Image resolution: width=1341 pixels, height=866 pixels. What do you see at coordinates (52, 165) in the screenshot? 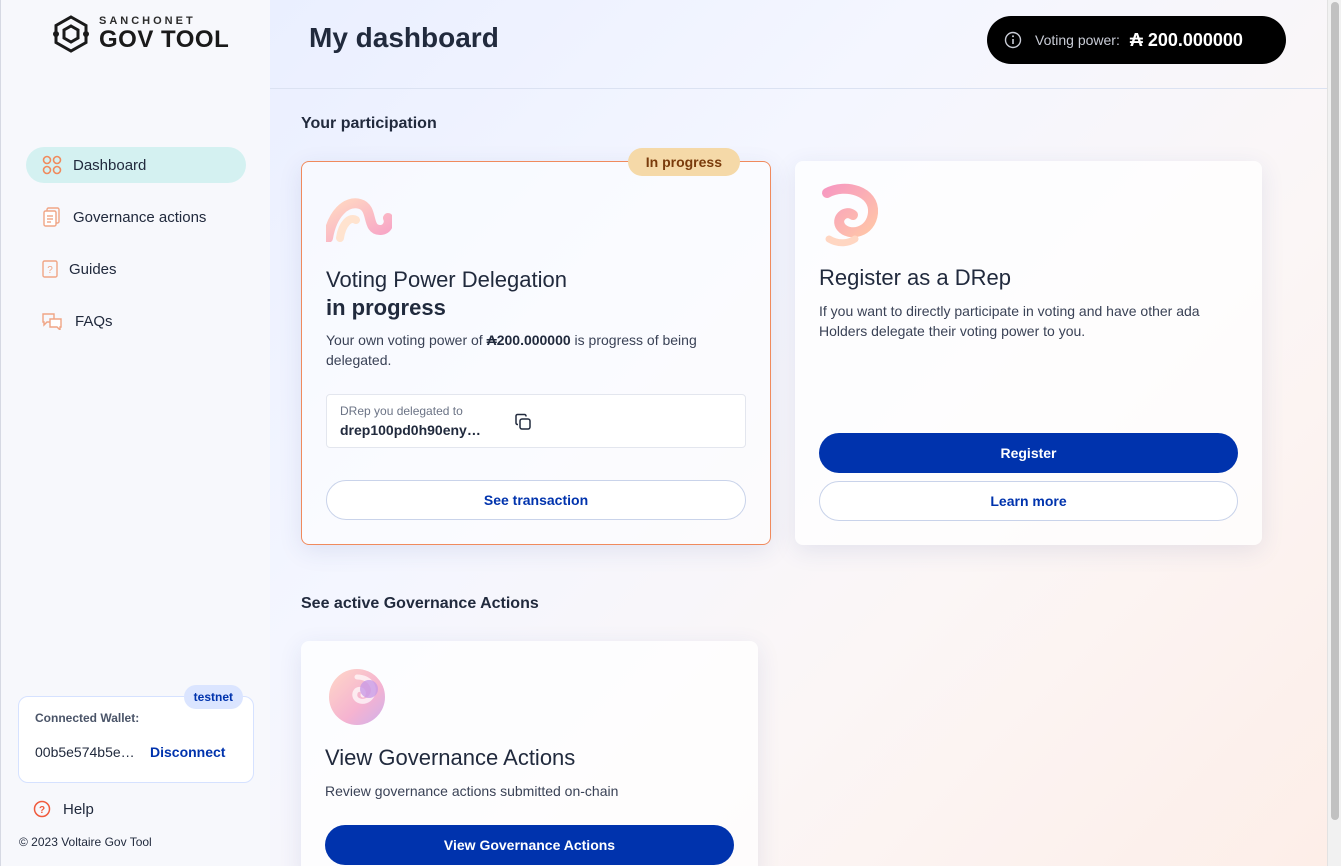
I see `dashboard-grid-icon` at bounding box center [52, 165].